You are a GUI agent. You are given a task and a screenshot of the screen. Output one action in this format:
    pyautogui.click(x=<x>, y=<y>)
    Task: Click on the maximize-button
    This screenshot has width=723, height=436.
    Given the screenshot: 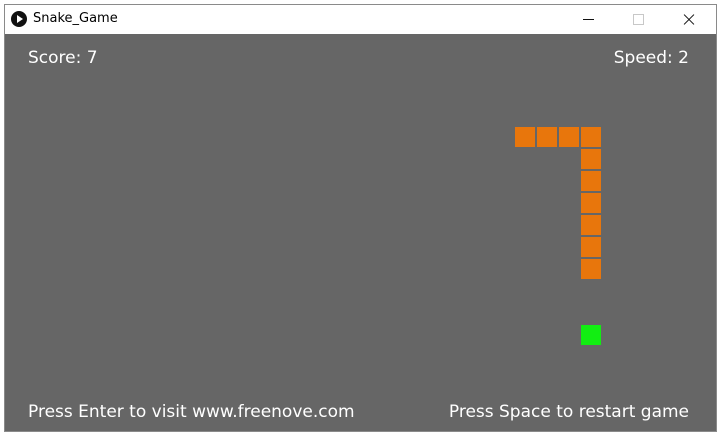 What is the action you would take?
    pyautogui.click(x=638, y=19)
    